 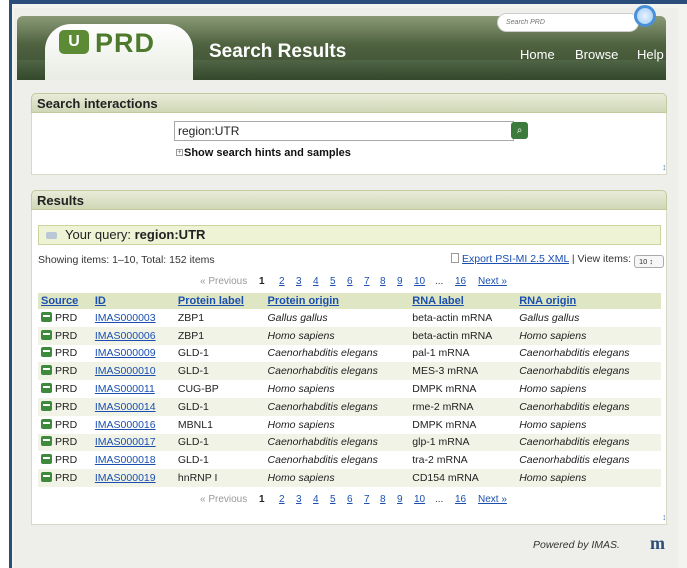 I want to click on column-header-protein-origin: Protein origin, so click(x=337, y=301).